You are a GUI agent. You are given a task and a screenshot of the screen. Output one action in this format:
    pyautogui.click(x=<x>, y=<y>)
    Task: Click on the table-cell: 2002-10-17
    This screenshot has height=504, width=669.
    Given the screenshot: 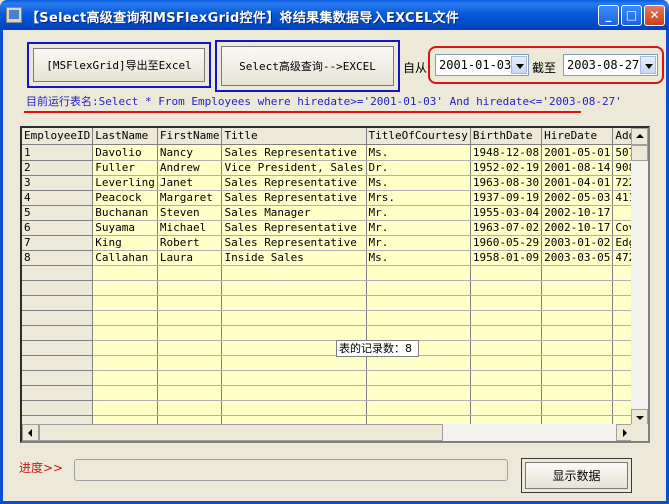 What is the action you would take?
    pyautogui.click(x=577, y=213)
    